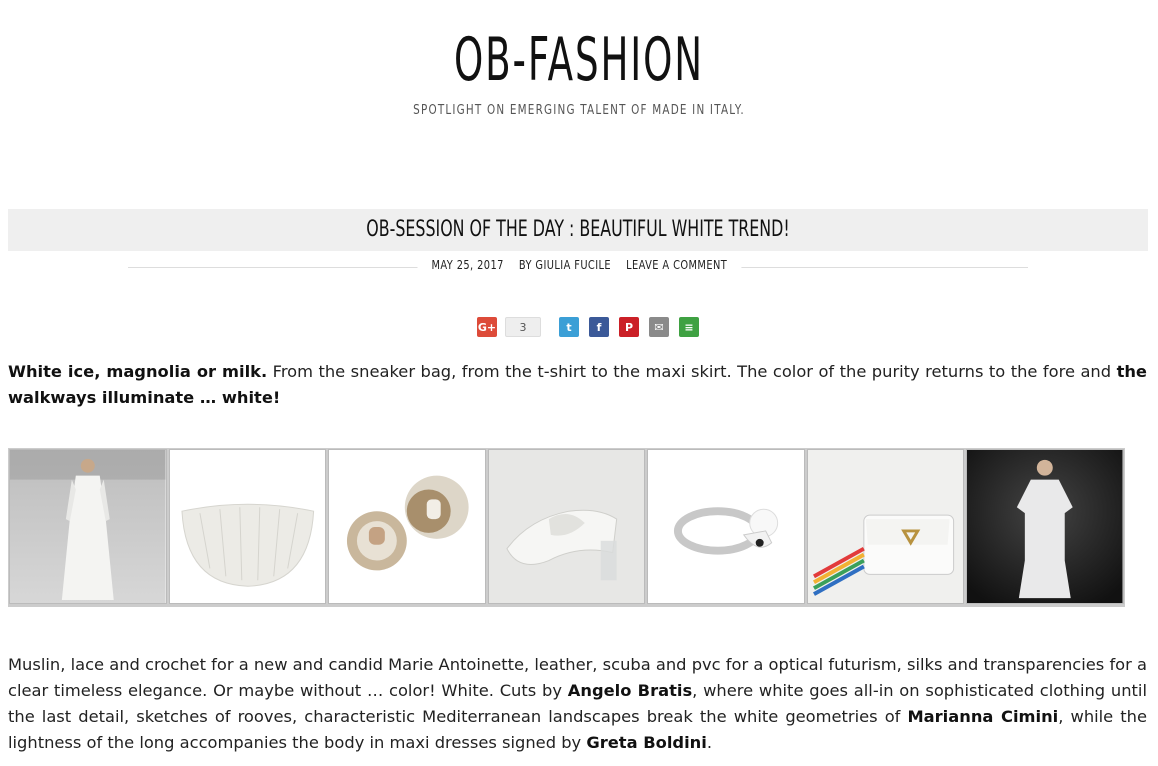 Image resolution: width=1158 pixels, height=766 pixels. Describe the element at coordinates (676, 265) in the screenshot. I see `leave-comment-link: LEAVE A COMMENT` at that location.